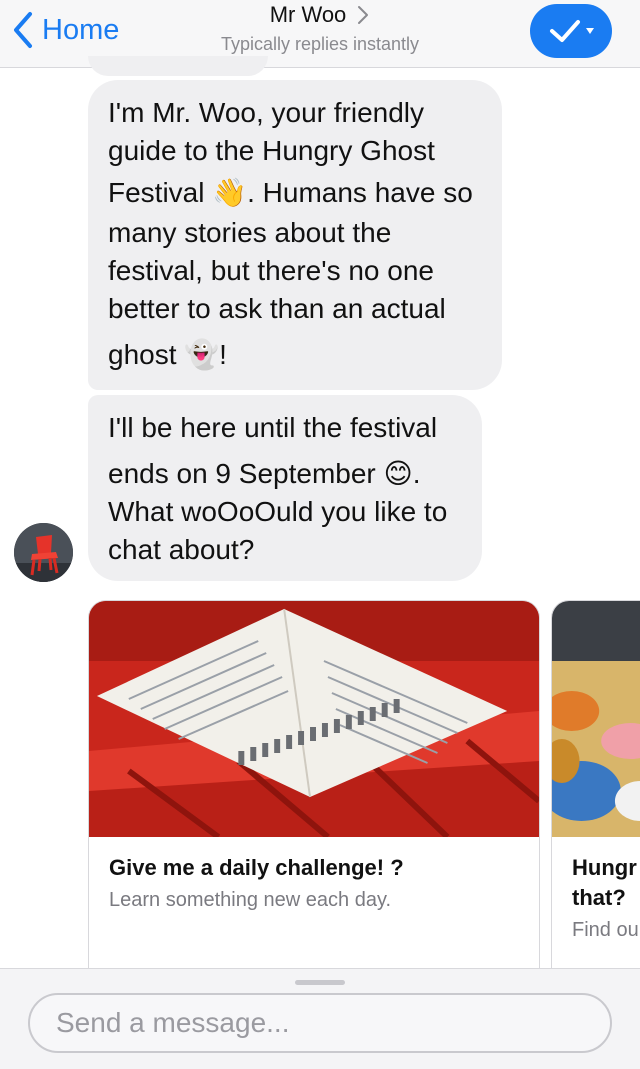  I want to click on message-line: ends on 9 September 😊., so click(264, 473).